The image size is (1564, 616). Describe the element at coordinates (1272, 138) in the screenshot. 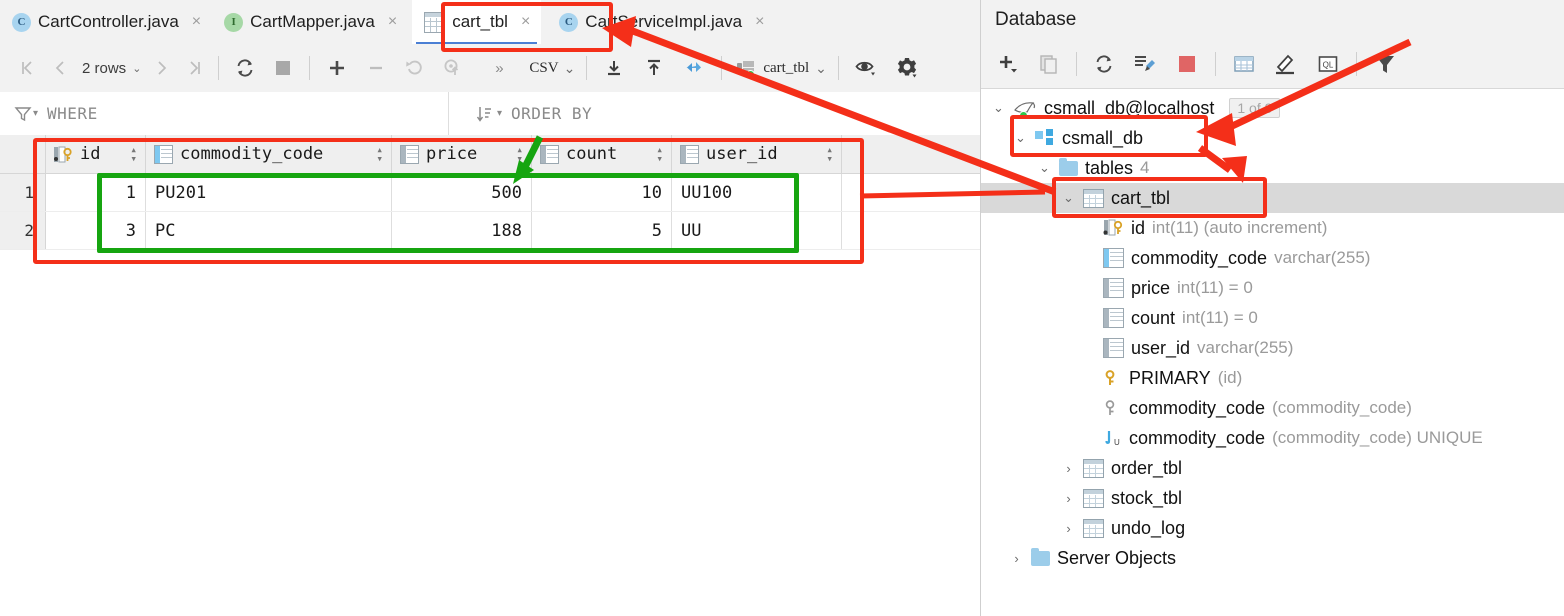

I see `tree-node-csmall-db: ⌄ csmall_db` at that location.